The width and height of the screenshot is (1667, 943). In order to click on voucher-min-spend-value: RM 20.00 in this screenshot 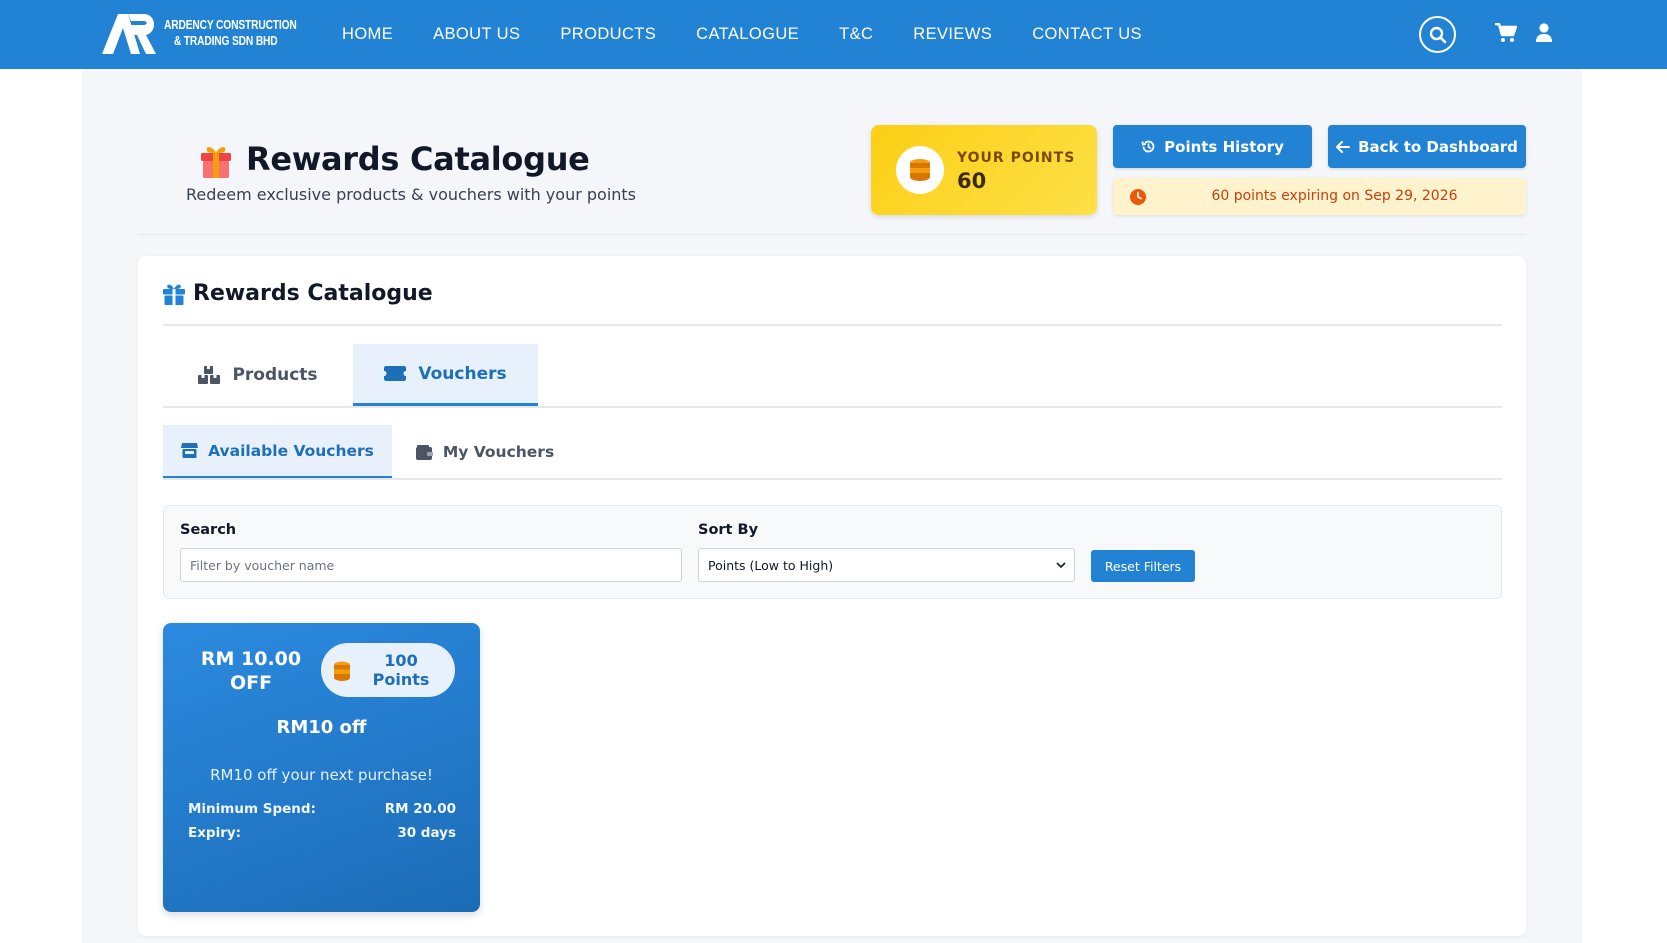, I will do `click(420, 809)`.